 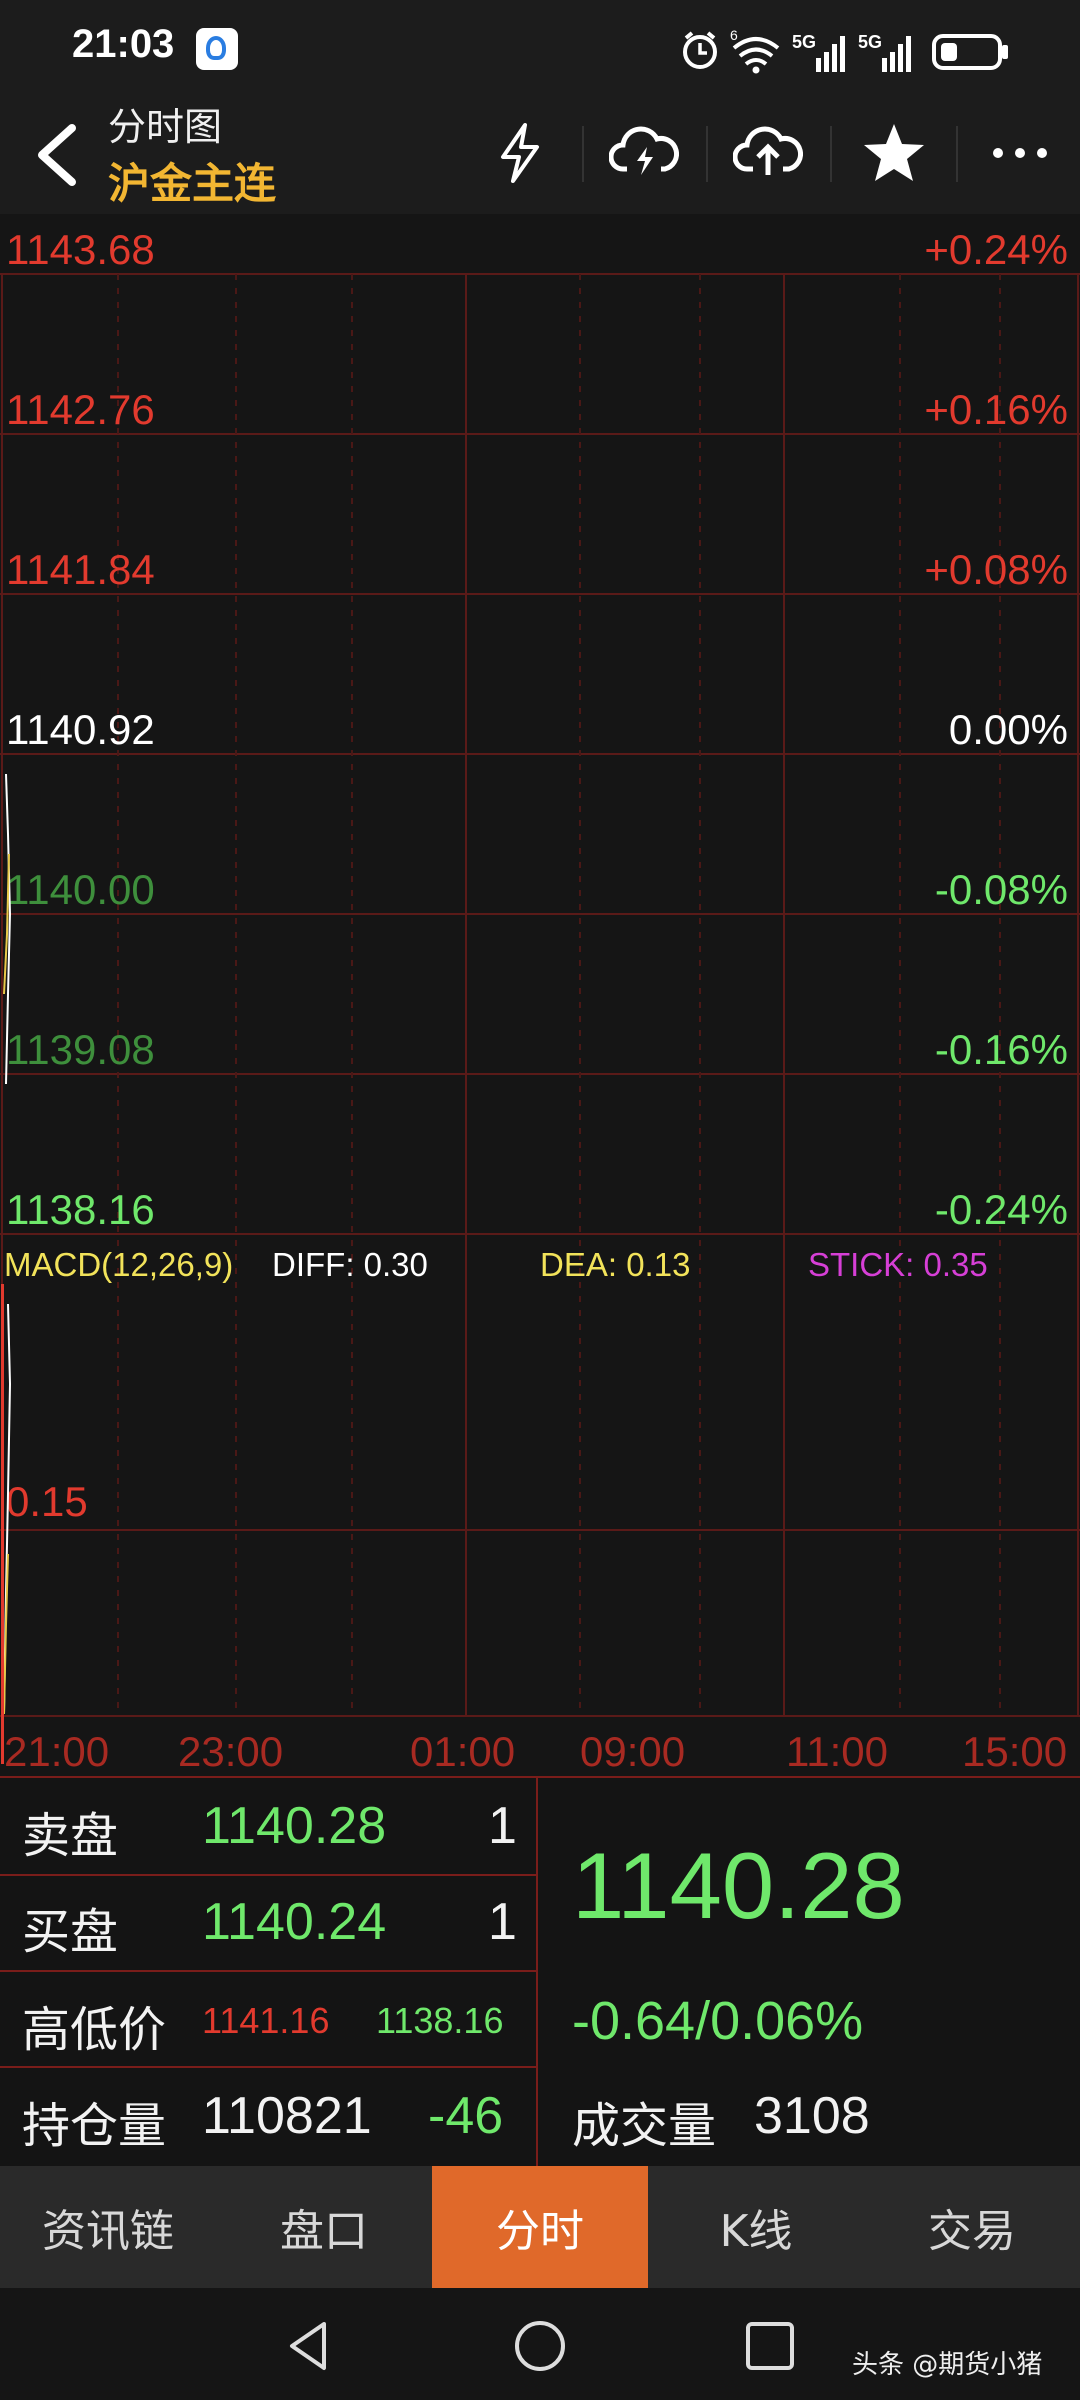 What do you see at coordinates (80, 1049) in the screenshot?
I see `price-tick-label: 1139.08` at bounding box center [80, 1049].